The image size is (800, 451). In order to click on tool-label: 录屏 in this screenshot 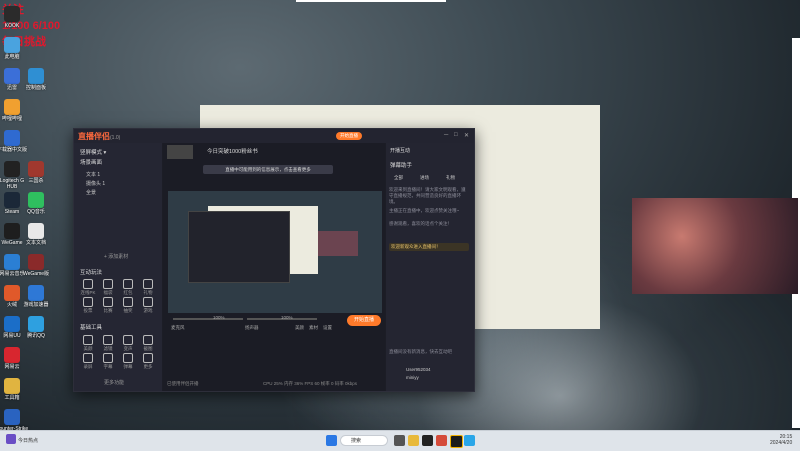, I will do `click(88, 366)`.